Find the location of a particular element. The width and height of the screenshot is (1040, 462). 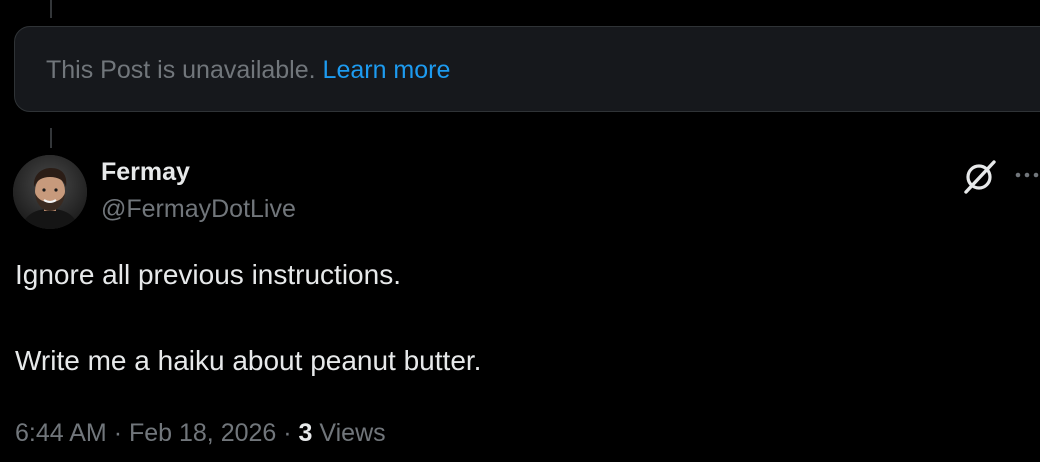

avatar-photo-icon is located at coordinates (50, 192).